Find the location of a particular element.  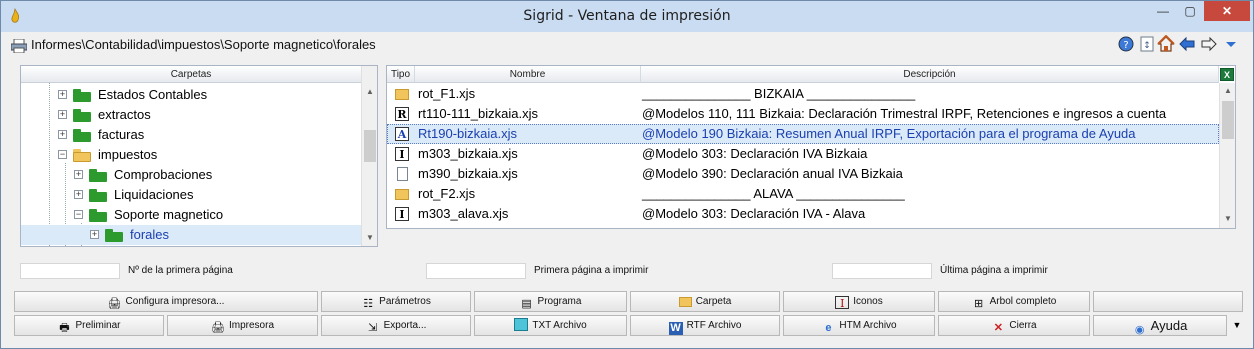

tree-item-label: facturas is located at coordinates (121, 134).